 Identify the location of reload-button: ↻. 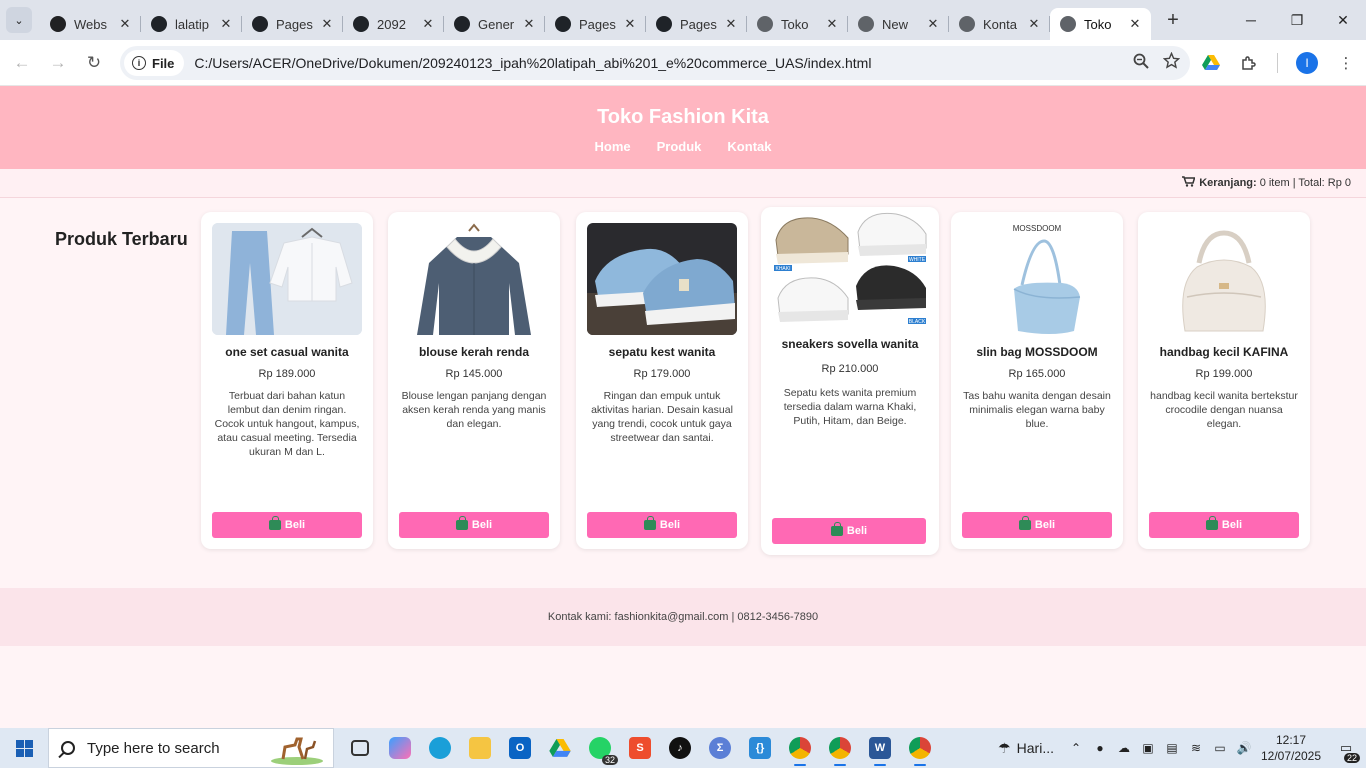
(94, 63).